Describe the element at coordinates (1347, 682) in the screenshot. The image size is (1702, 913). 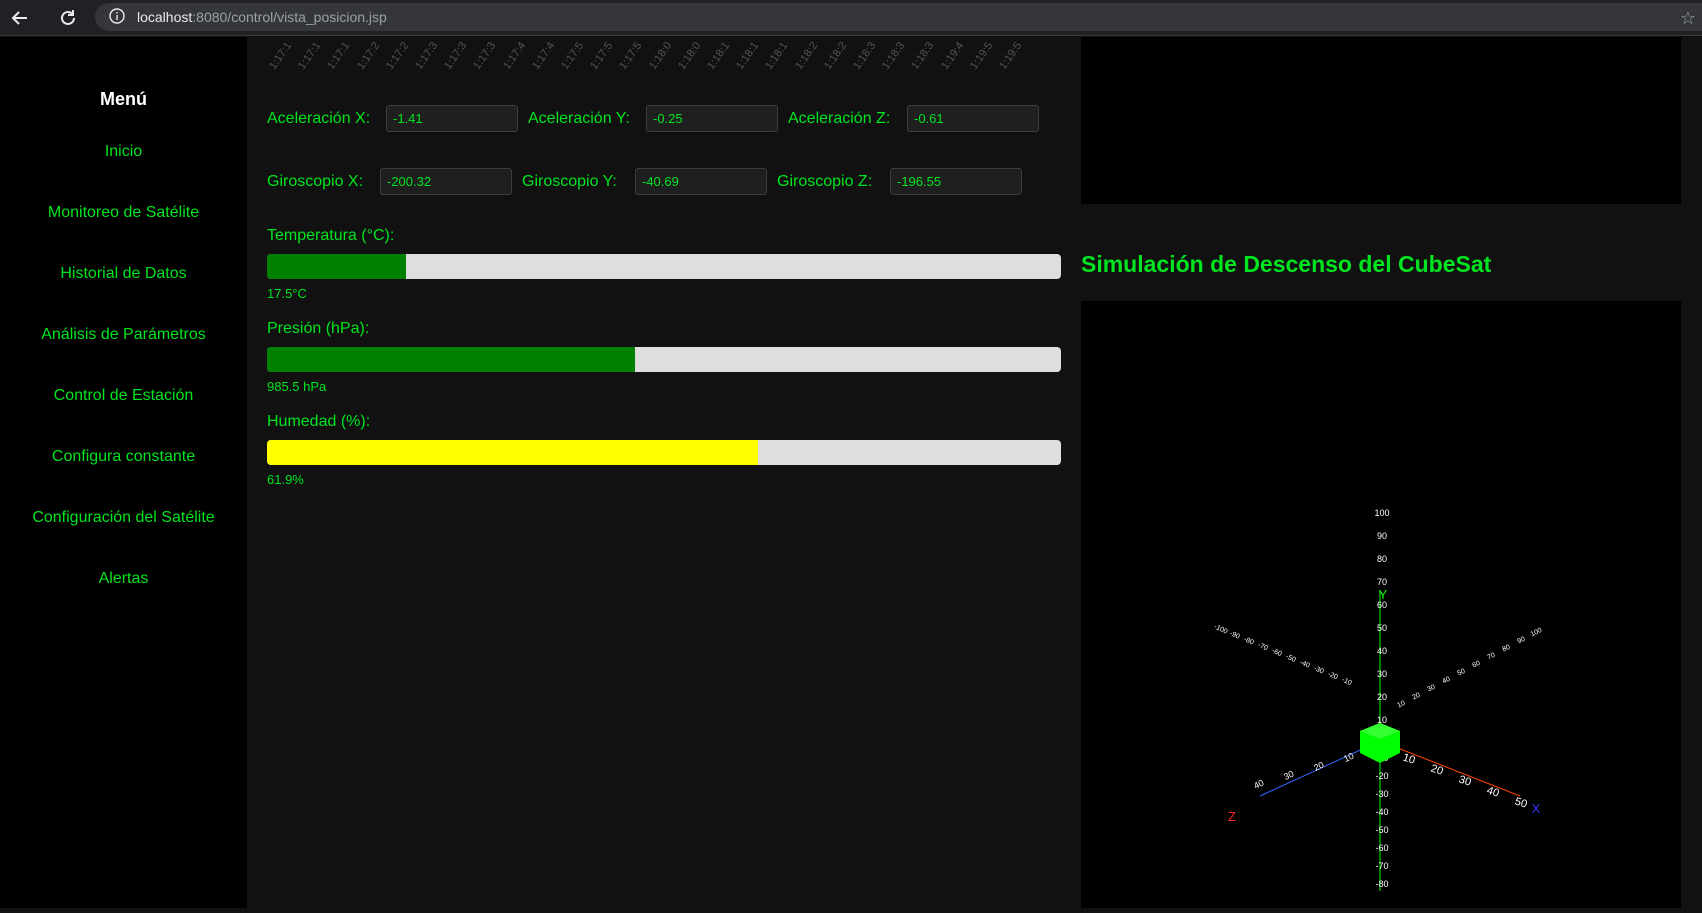
I see `back-left-tick-label: -10` at that location.